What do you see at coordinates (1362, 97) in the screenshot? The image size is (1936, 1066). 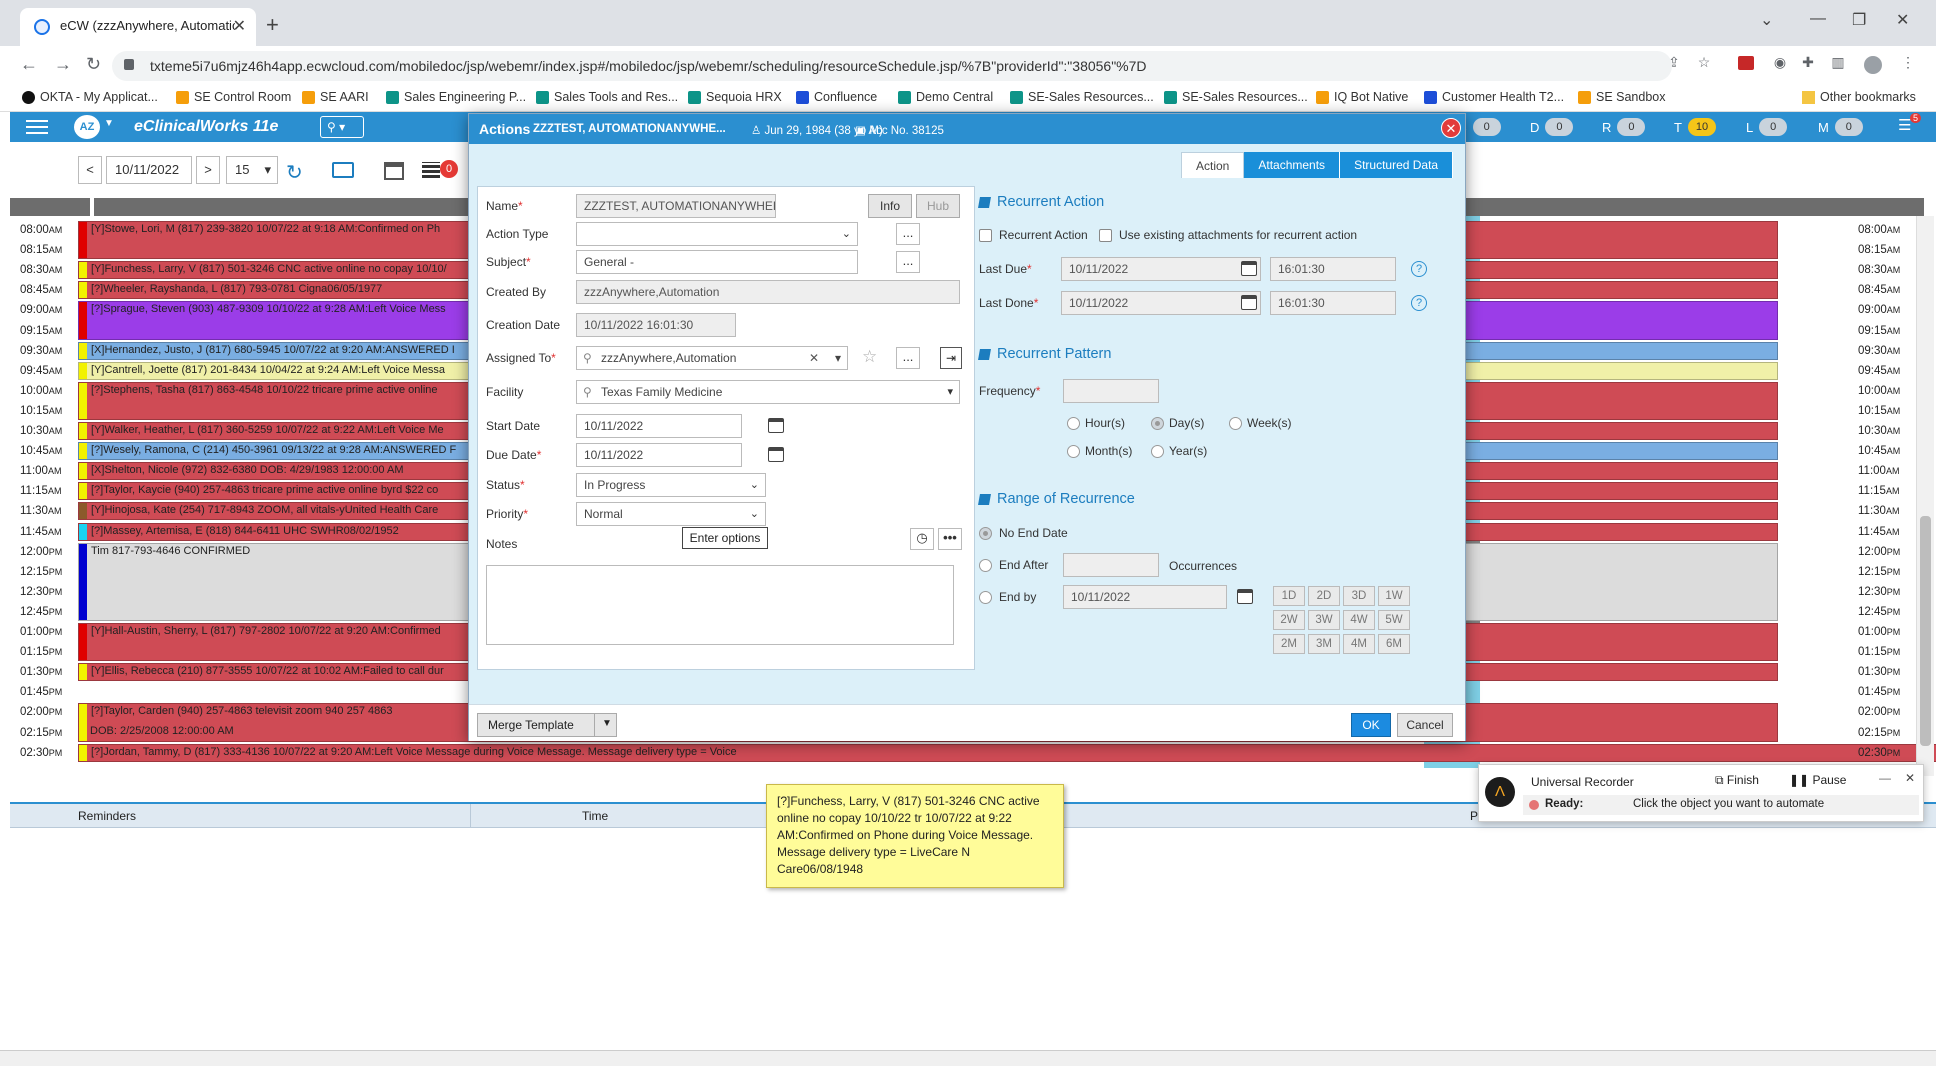 I see `bookmark-item: IQ Bot Native` at bounding box center [1362, 97].